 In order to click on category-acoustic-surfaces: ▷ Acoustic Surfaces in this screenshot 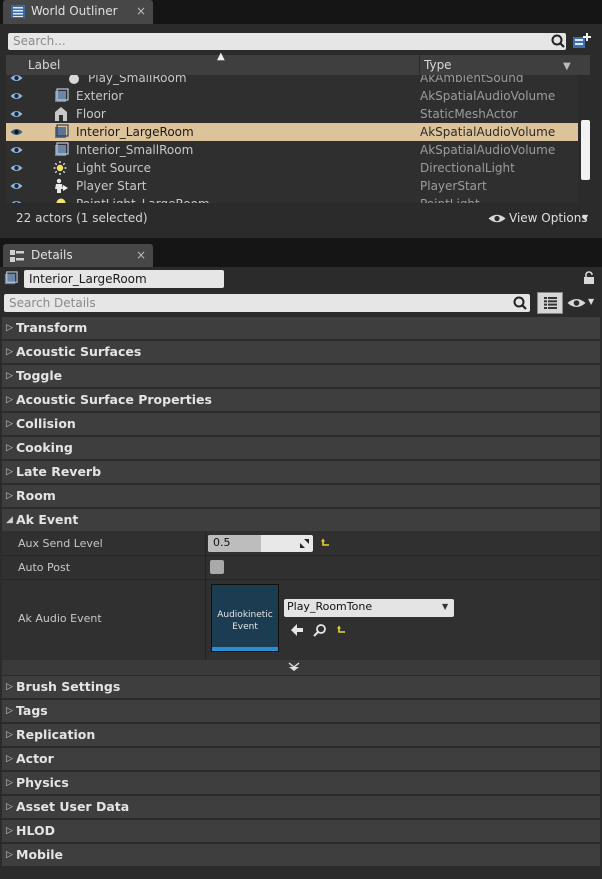, I will do `click(301, 352)`.